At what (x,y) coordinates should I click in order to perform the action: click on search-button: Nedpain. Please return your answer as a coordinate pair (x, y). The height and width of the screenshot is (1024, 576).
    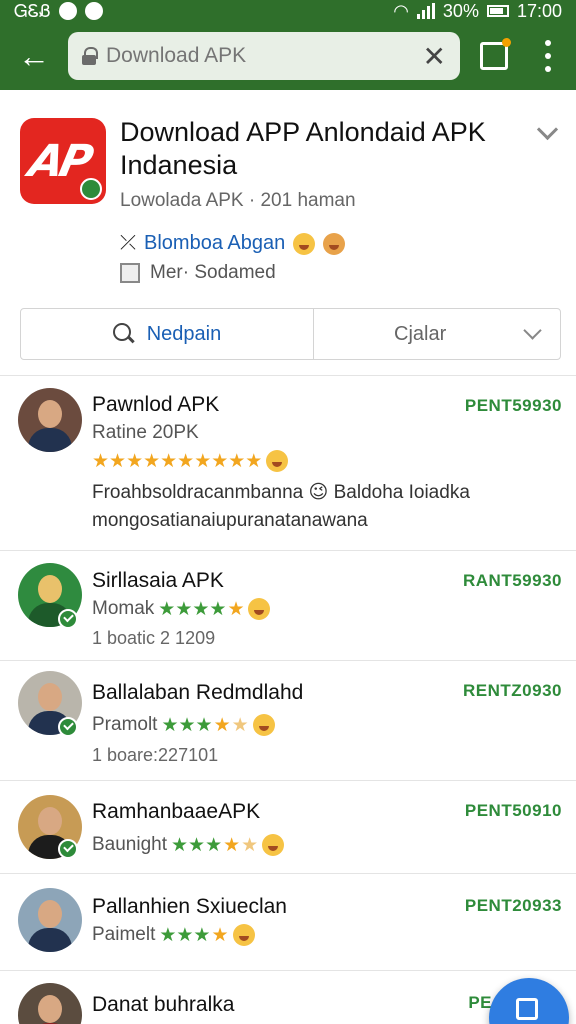
    Looking at the image, I should click on (167, 334).